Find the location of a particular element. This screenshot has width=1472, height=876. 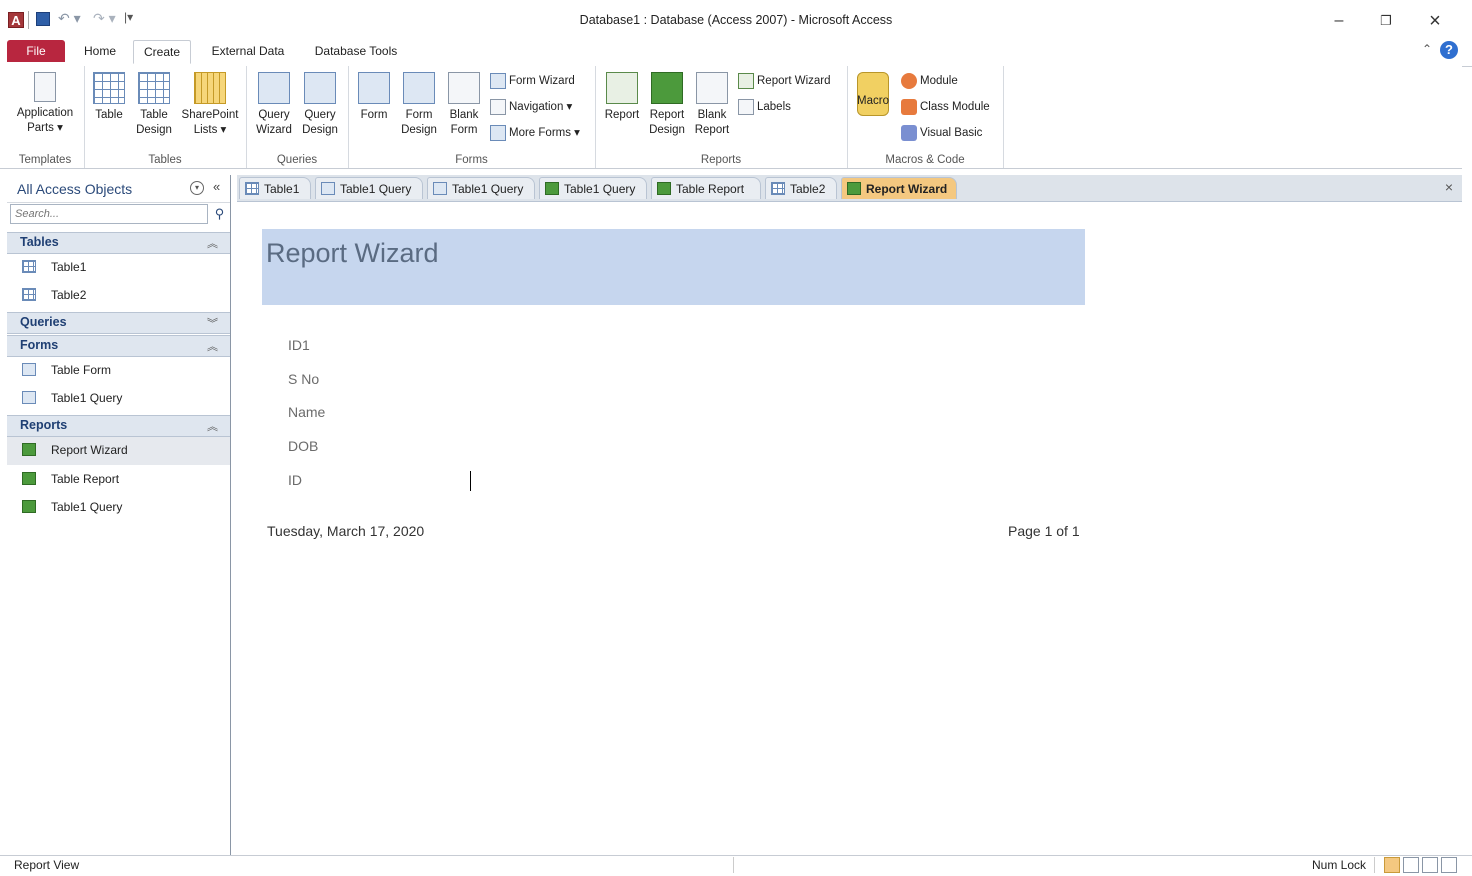

nav-item-label: Table Report is located at coordinates (85, 479).